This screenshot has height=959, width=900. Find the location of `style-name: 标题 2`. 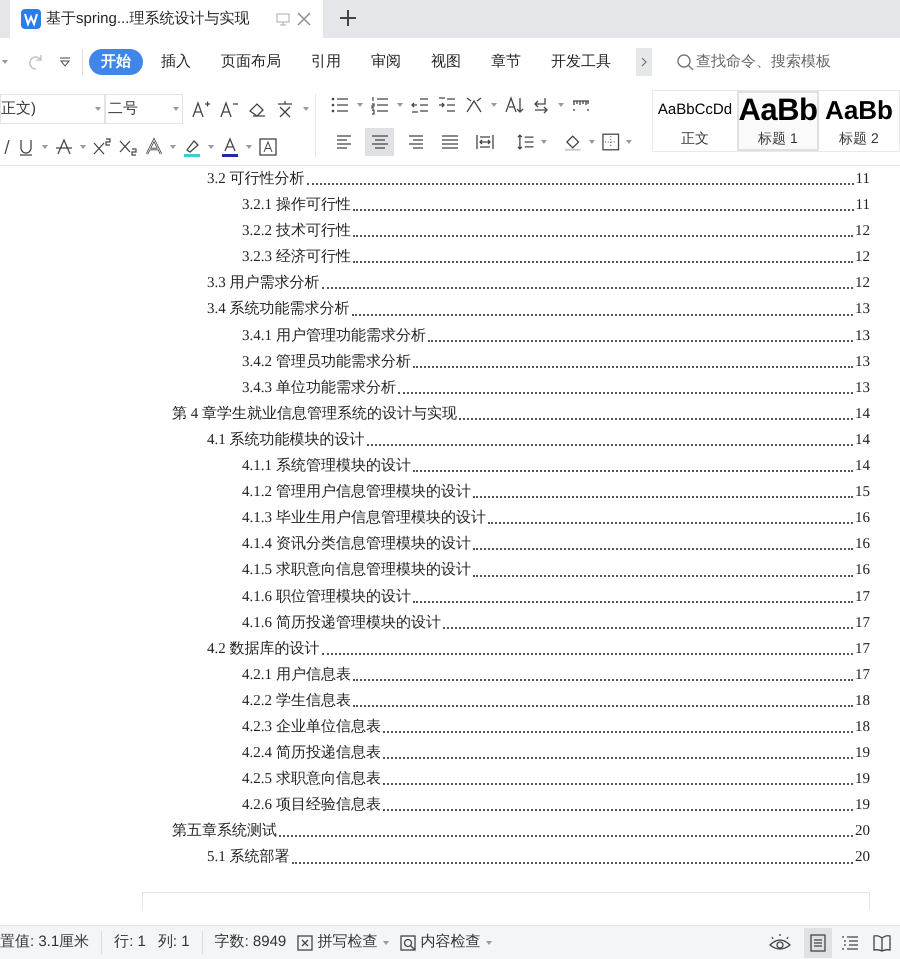

style-name: 标题 2 is located at coordinates (859, 138).